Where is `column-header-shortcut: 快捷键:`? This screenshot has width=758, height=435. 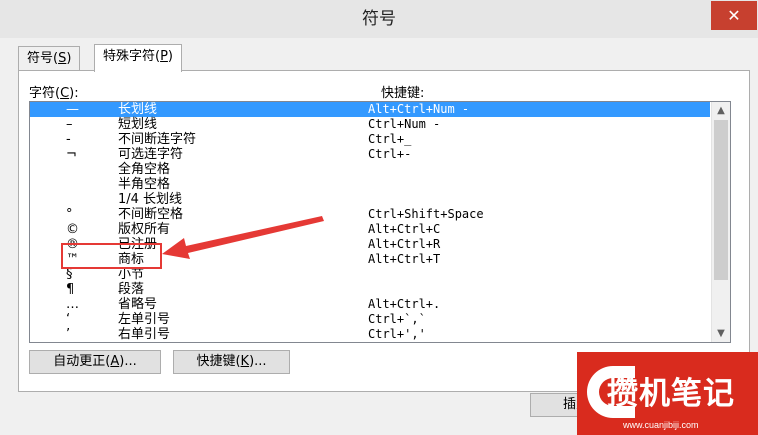
column-header-shortcut: 快捷键: is located at coordinates (403, 93).